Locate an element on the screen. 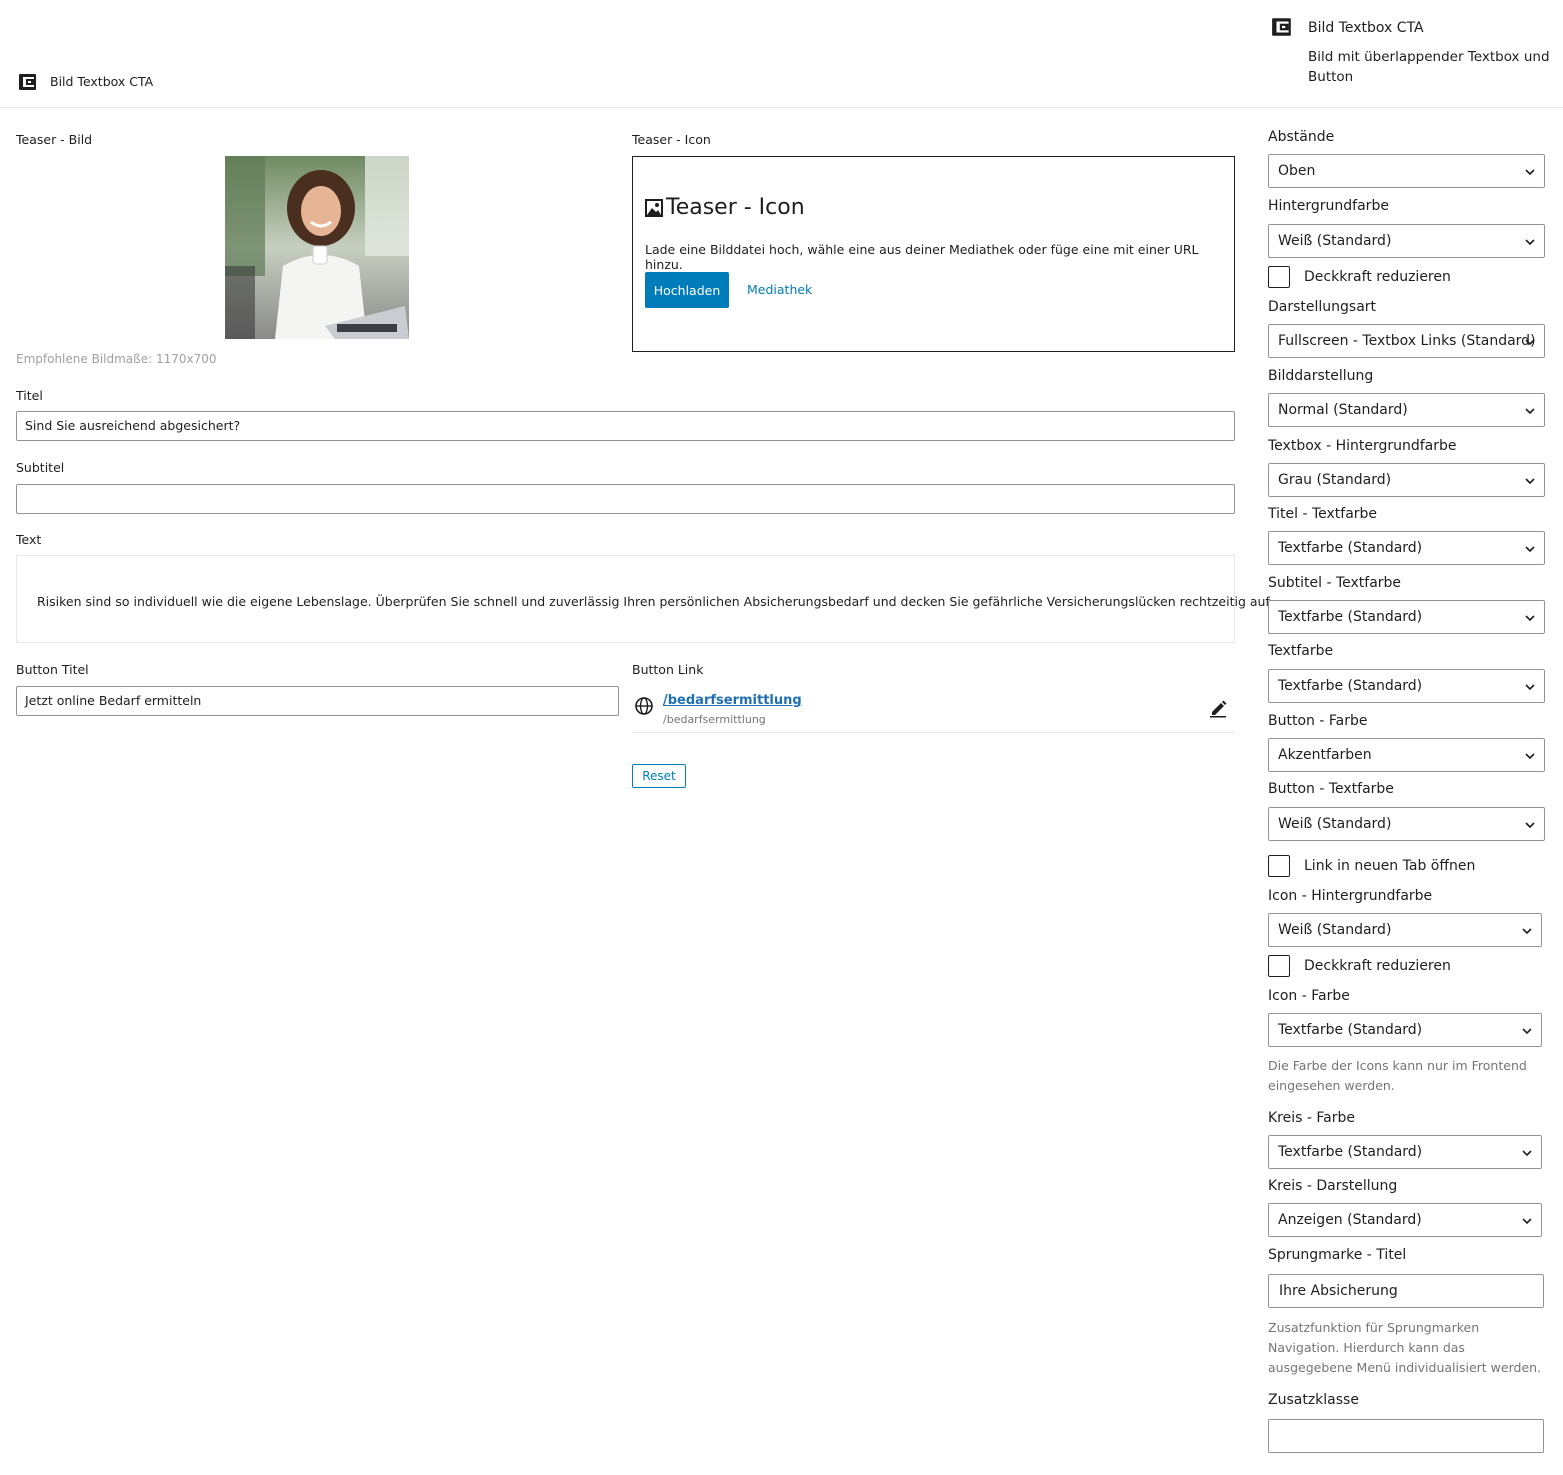  kreis-darstellung-value: Anzeigen (Standard) is located at coordinates (1350, 1220).